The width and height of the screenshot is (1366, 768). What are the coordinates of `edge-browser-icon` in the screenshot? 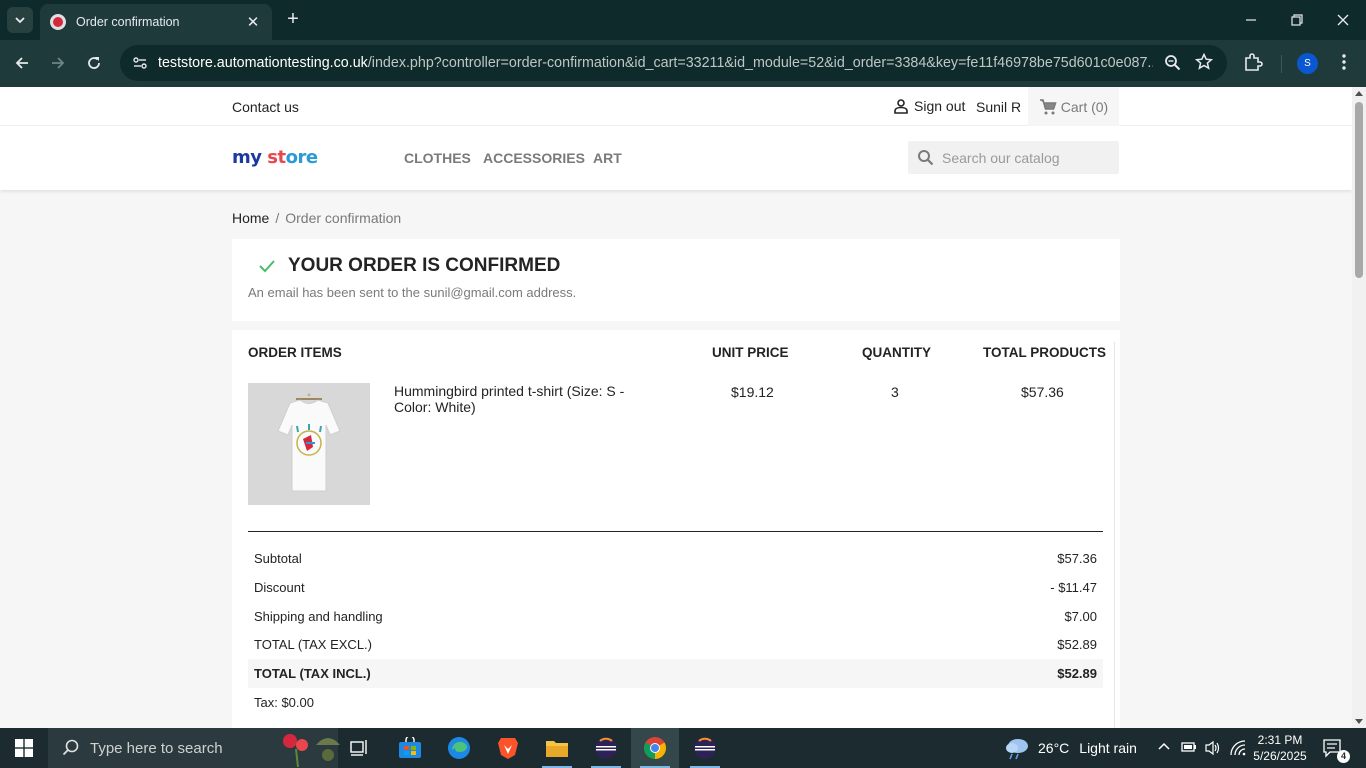 It's located at (459, 748).